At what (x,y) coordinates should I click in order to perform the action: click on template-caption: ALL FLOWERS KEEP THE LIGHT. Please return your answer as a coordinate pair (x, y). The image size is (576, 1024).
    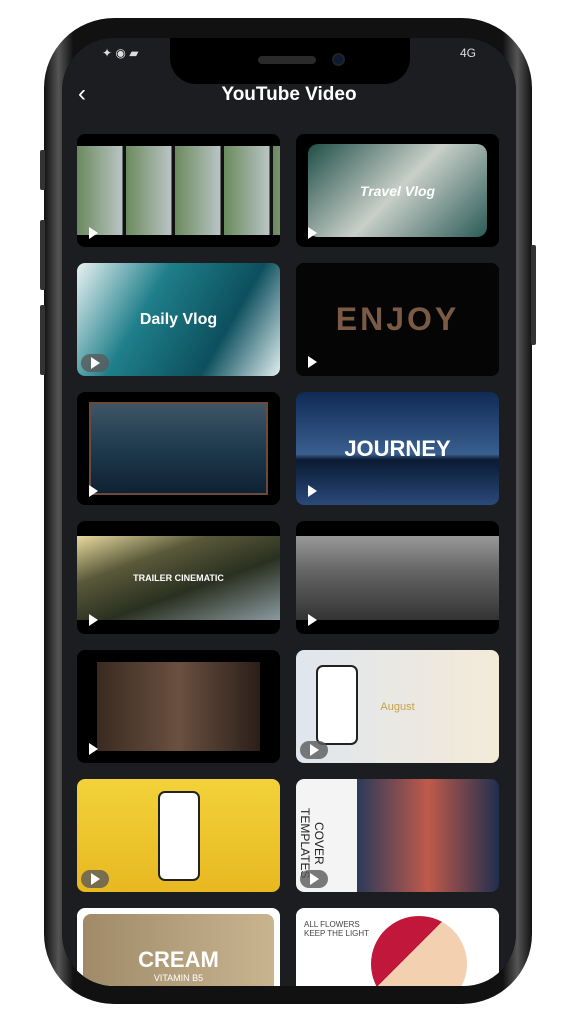
    Looking at the image, I should click on (337, 929).